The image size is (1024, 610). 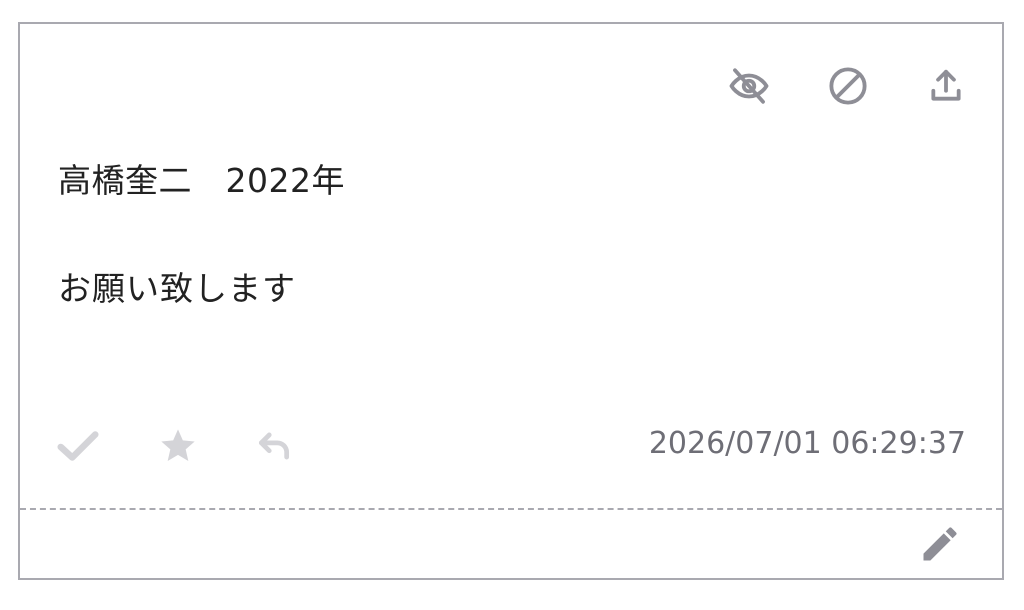 I want to click on reply-button, so click(x=274, y=446).